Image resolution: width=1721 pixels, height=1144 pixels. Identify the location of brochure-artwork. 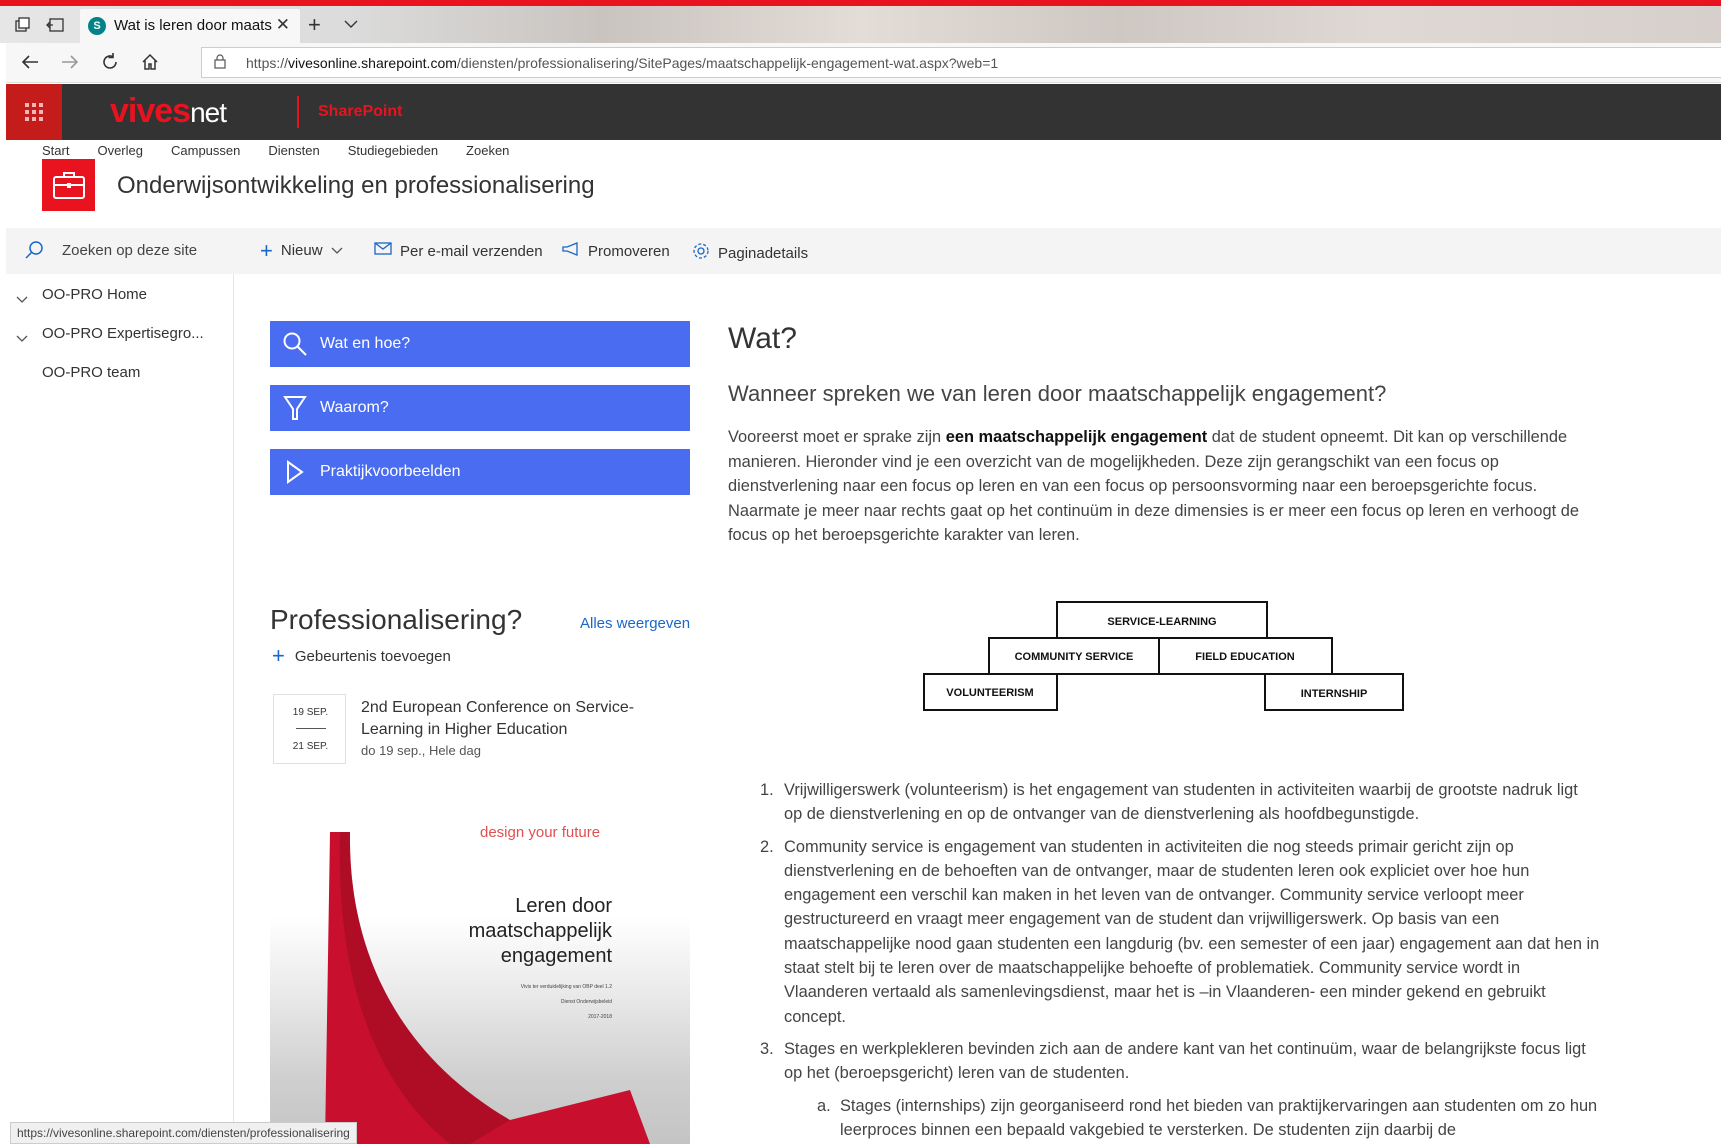
(487, 988).